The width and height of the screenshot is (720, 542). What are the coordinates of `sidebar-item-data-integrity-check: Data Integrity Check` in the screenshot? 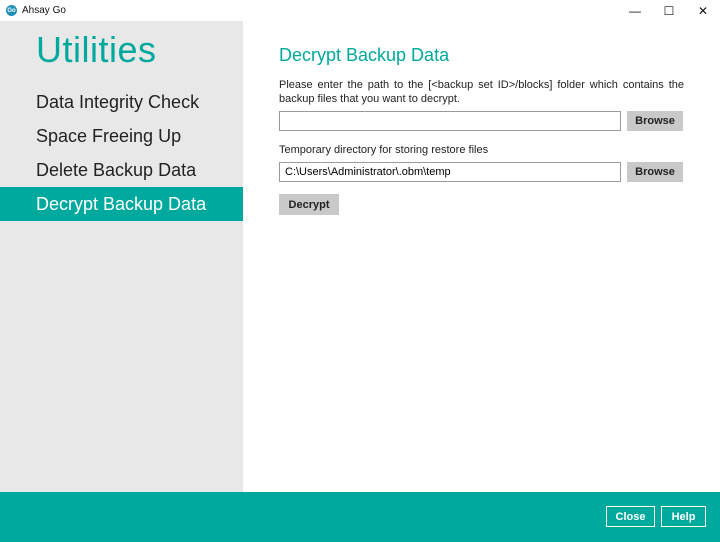 It's located at (121, 102).